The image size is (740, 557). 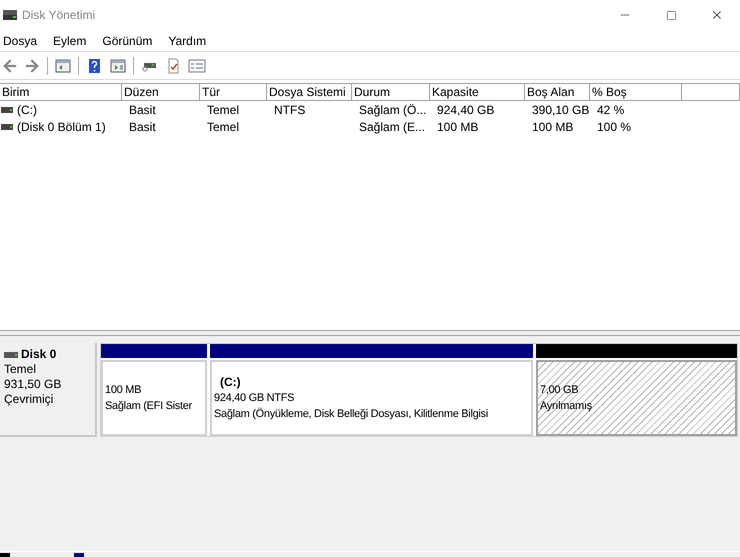 I want to click on disk-size: 931,50 GB, so click(x=33, y=384).